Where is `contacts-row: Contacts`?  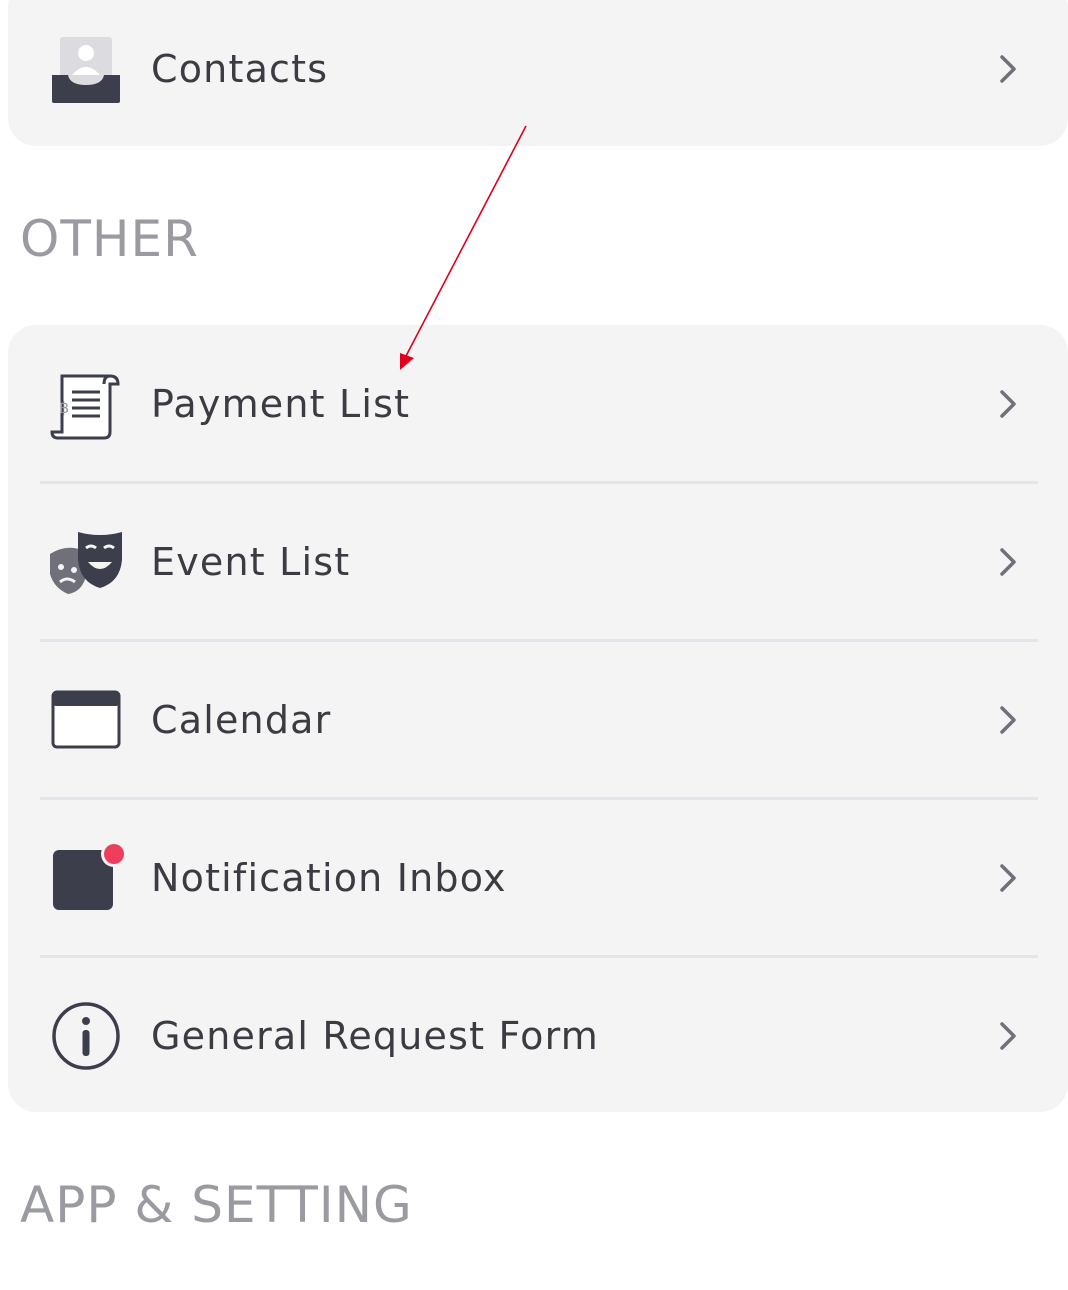
contacts-row: Contacts is located at coordinates (538, 74).